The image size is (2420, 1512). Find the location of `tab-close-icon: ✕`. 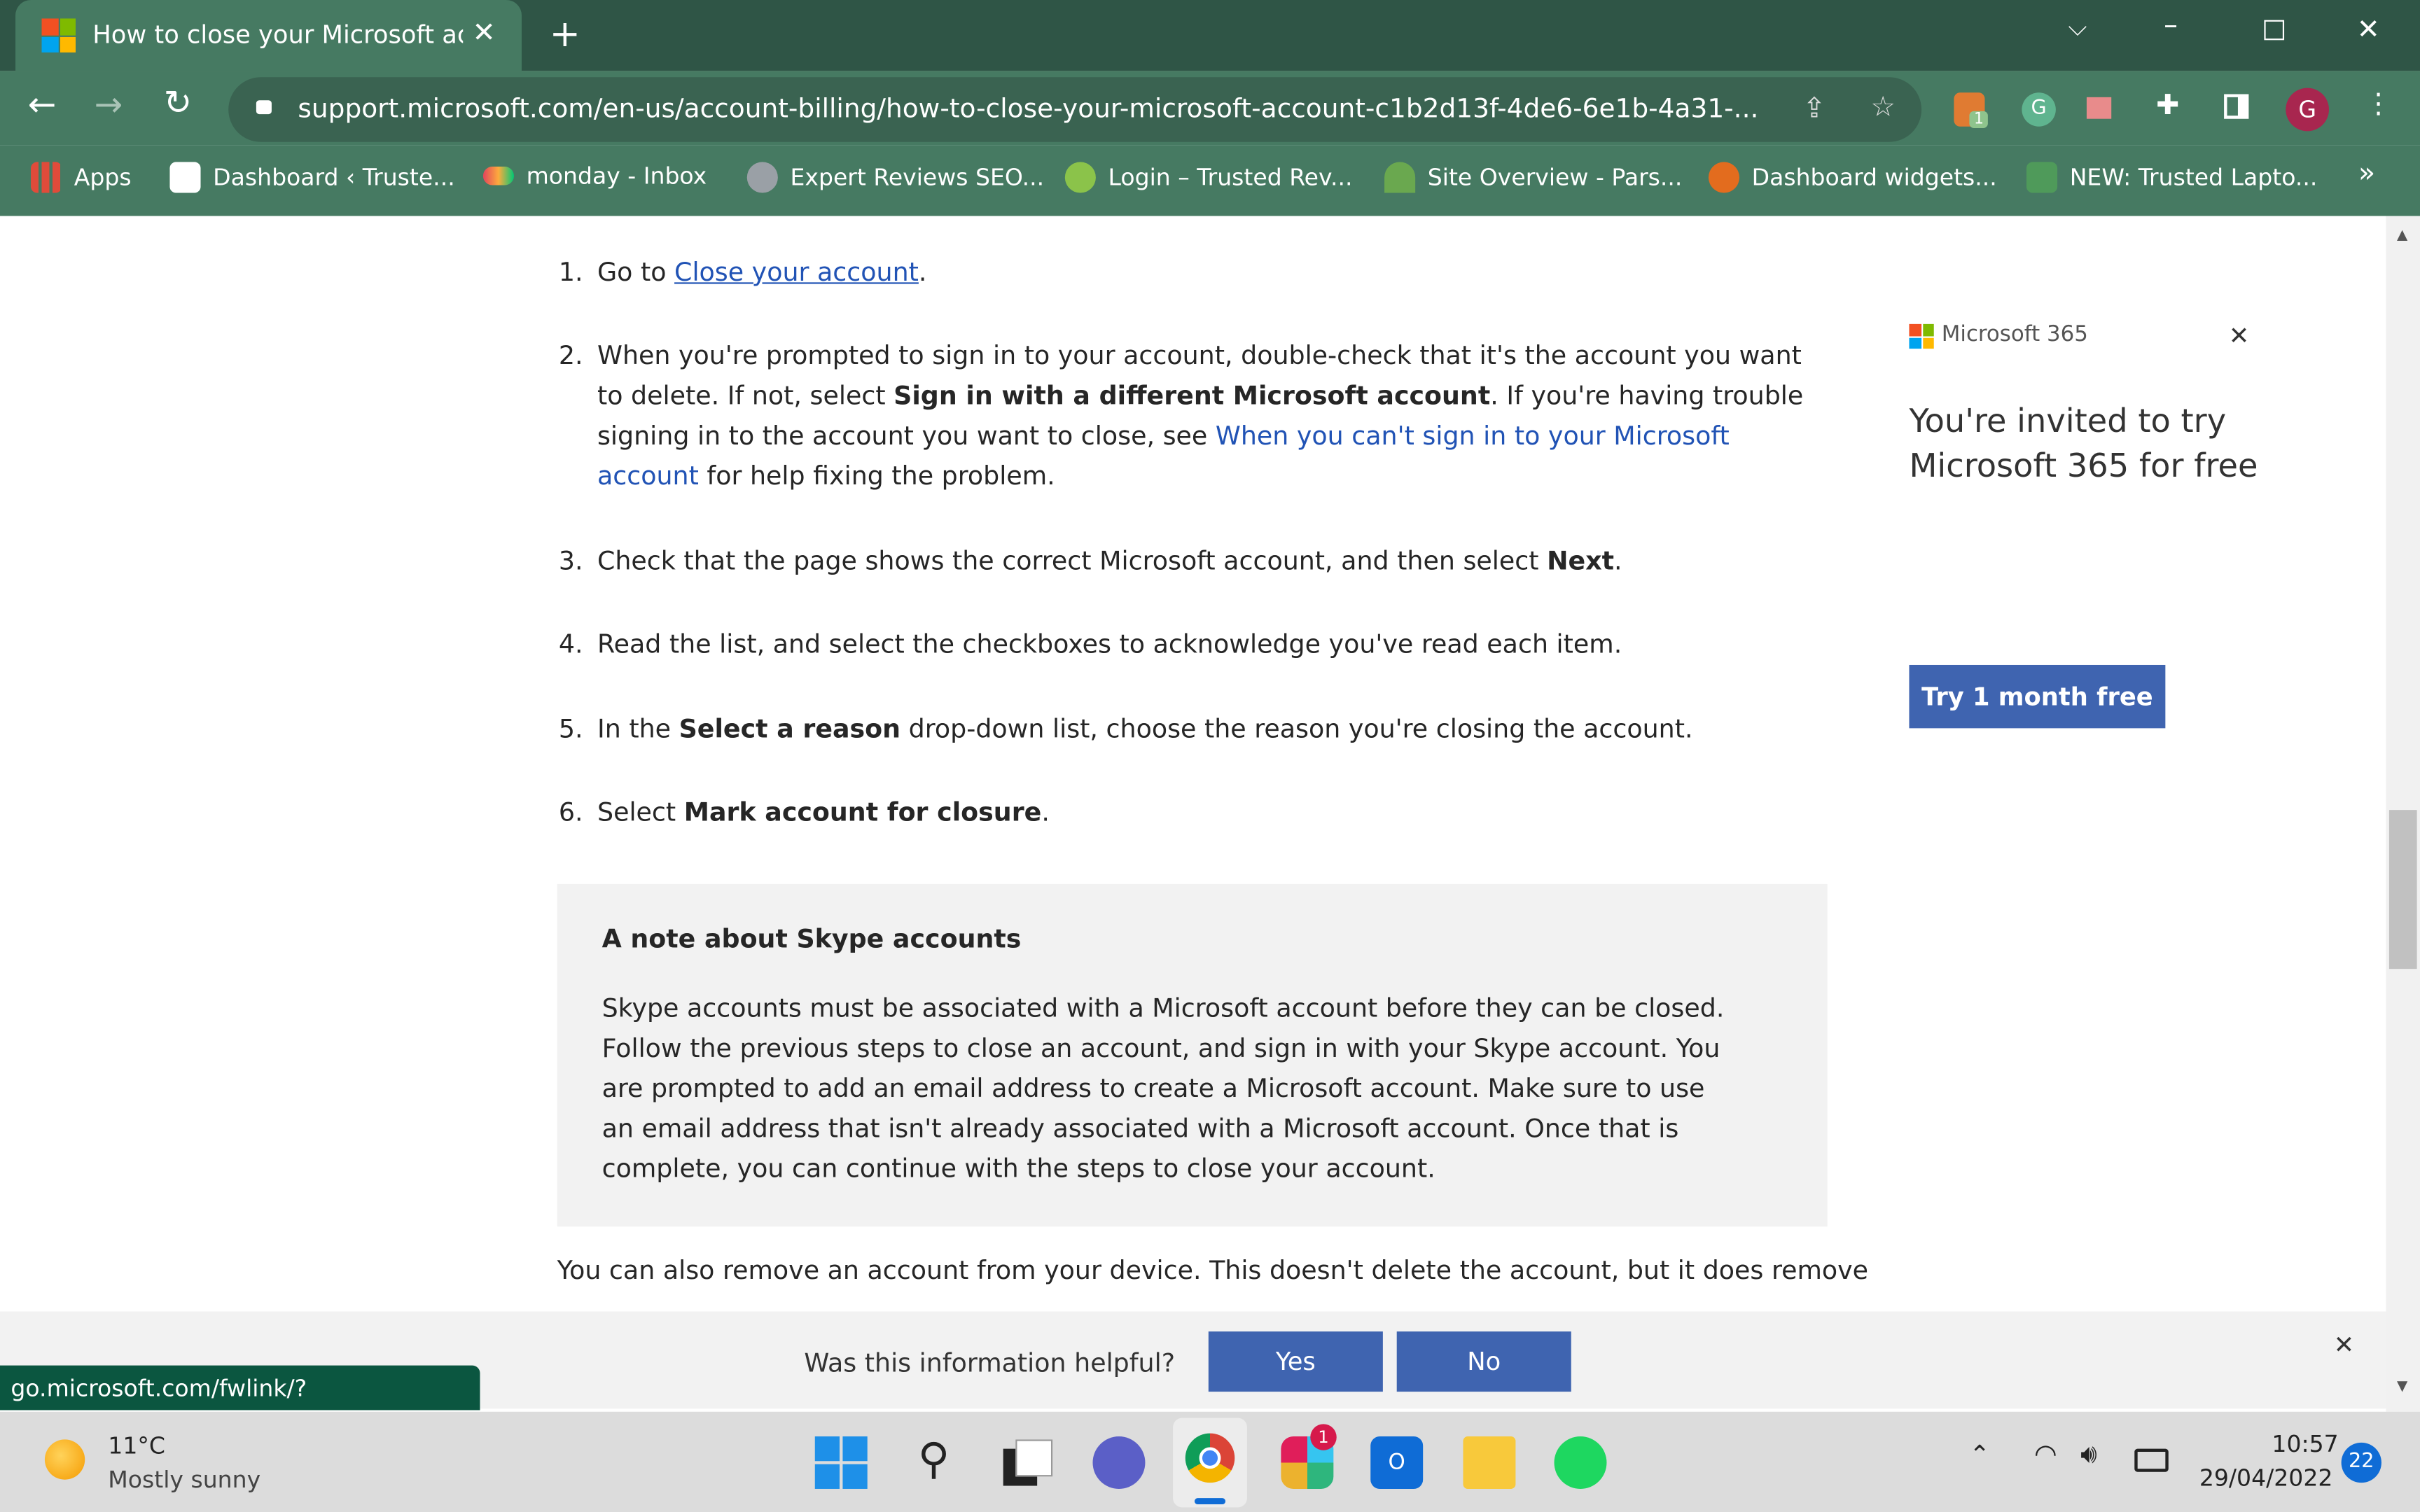

tab-close-icon: ✕ is located at coordinates (483, 33).